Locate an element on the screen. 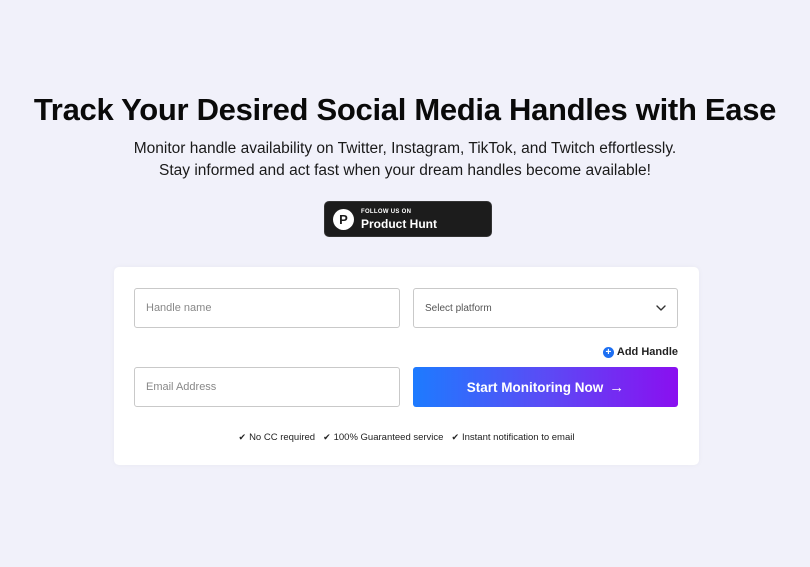 The width and height of the screenshot is (810, 567). email-field is located at coordinates (267, 387).